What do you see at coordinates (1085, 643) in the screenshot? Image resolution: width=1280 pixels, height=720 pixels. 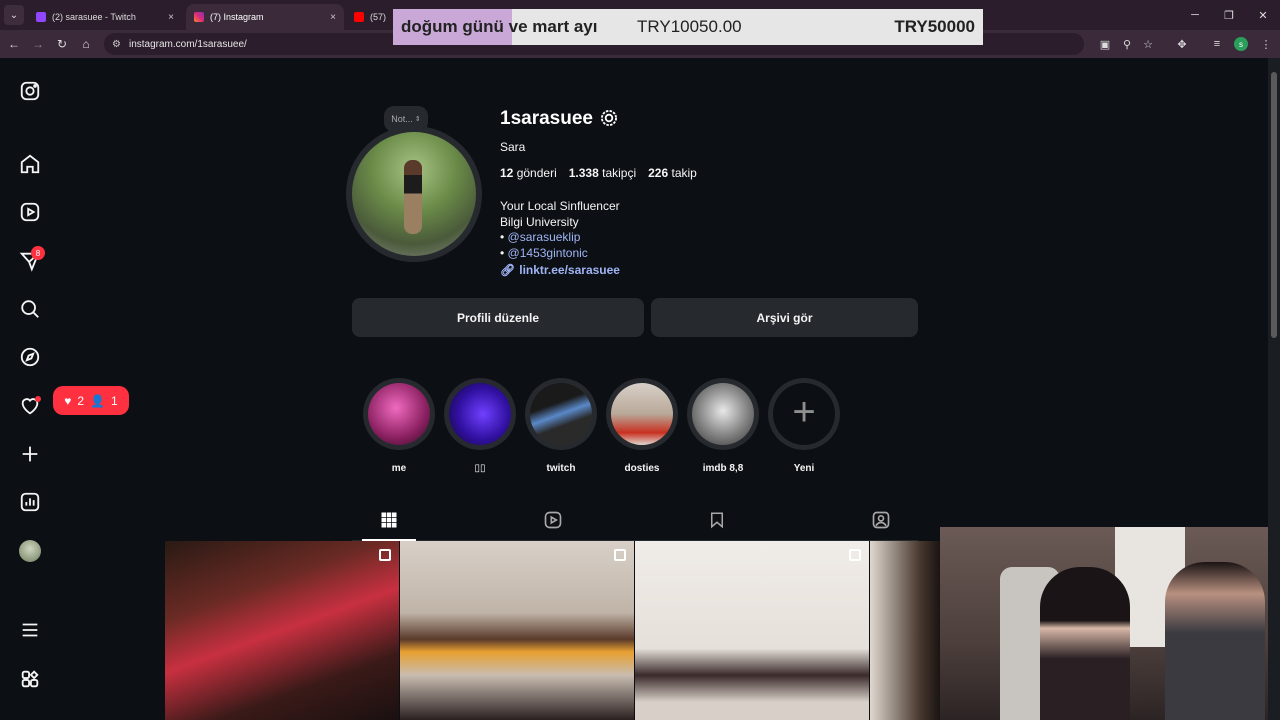 I see `webcam-person-left` at bounding box center [1085, 643].